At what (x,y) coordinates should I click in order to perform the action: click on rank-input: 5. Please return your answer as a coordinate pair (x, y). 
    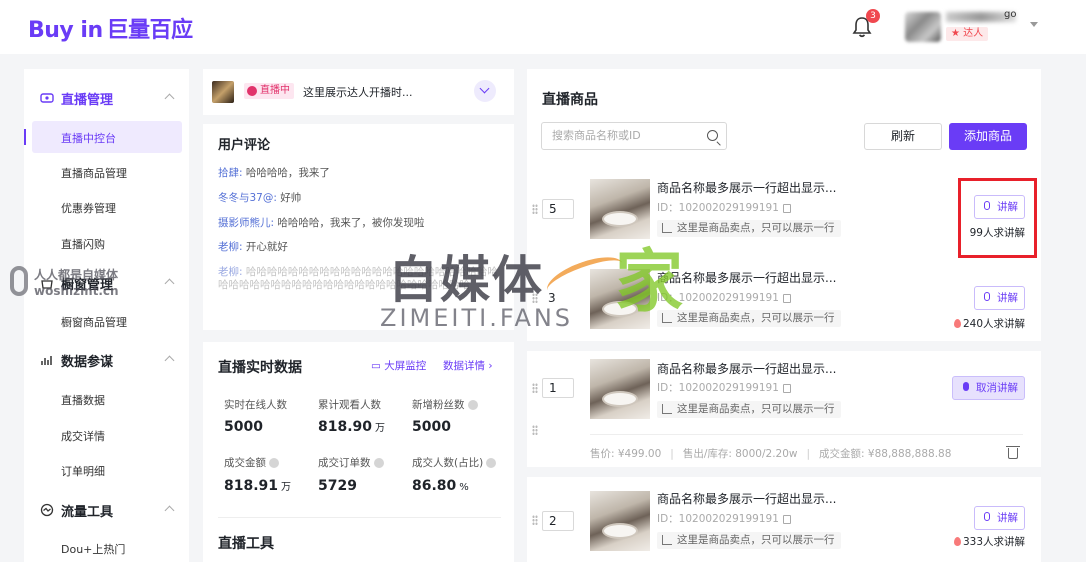
    Looking at the image, I should click on (558, 209).